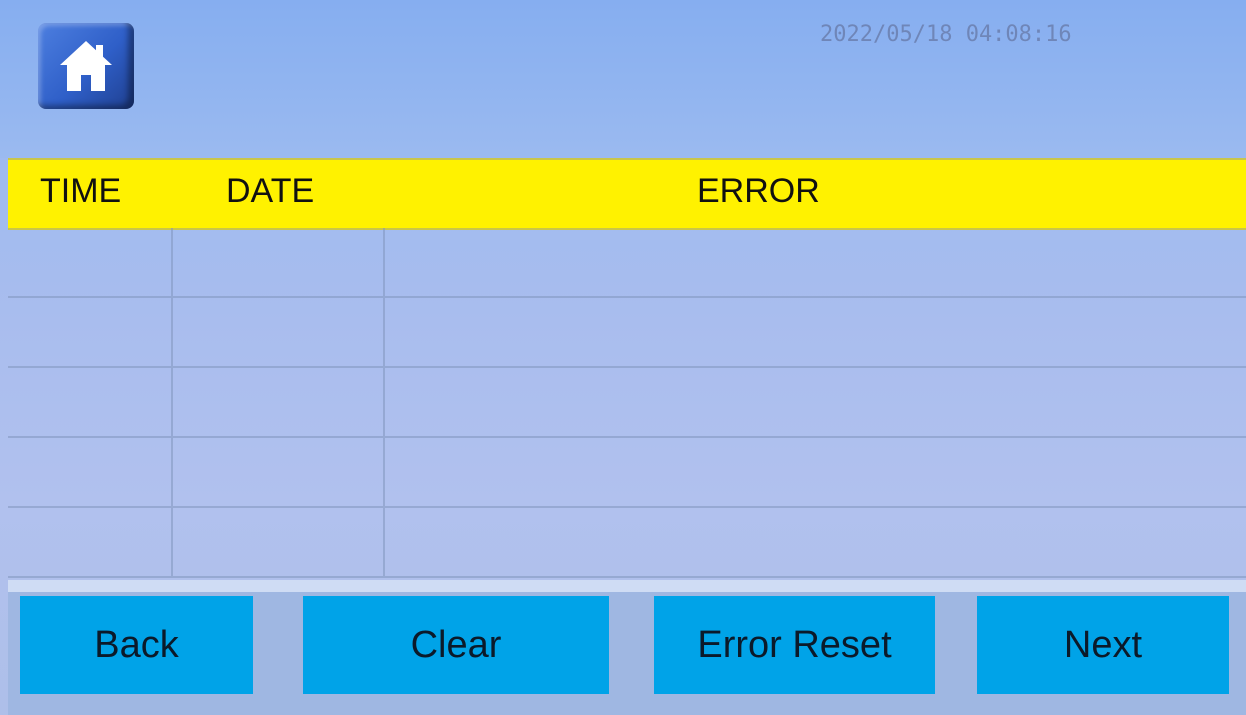  Describe the element at coordinates (794, 645) in the screenshot. I see `error-reset-button: Error Reset` at that location.